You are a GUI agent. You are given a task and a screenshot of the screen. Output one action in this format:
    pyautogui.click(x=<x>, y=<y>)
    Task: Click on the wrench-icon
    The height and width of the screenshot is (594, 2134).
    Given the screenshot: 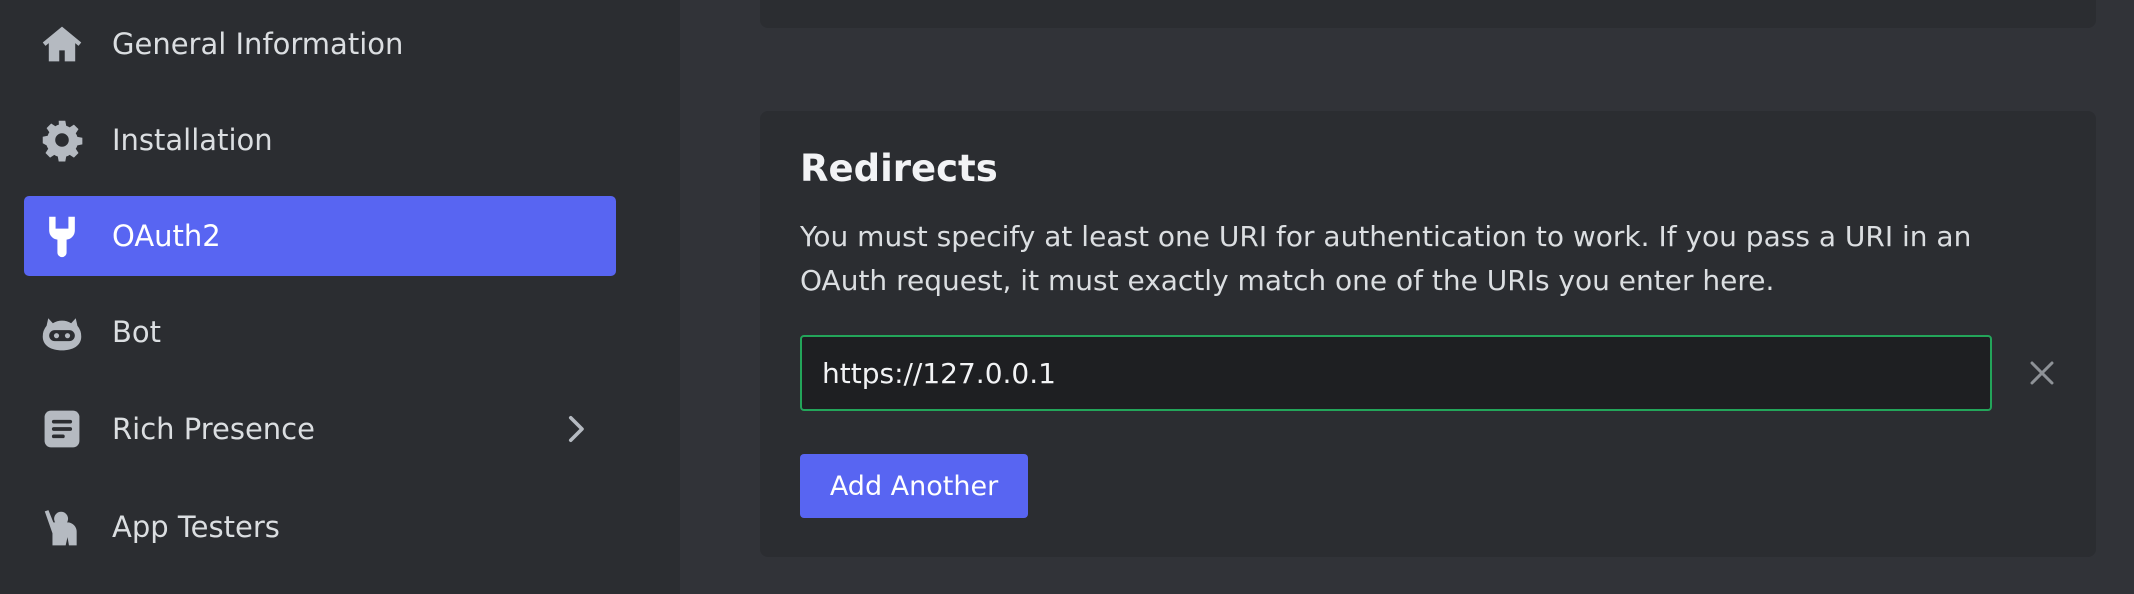 What is the action you would take?
    pyautogui.click(x=62, y=236)
    